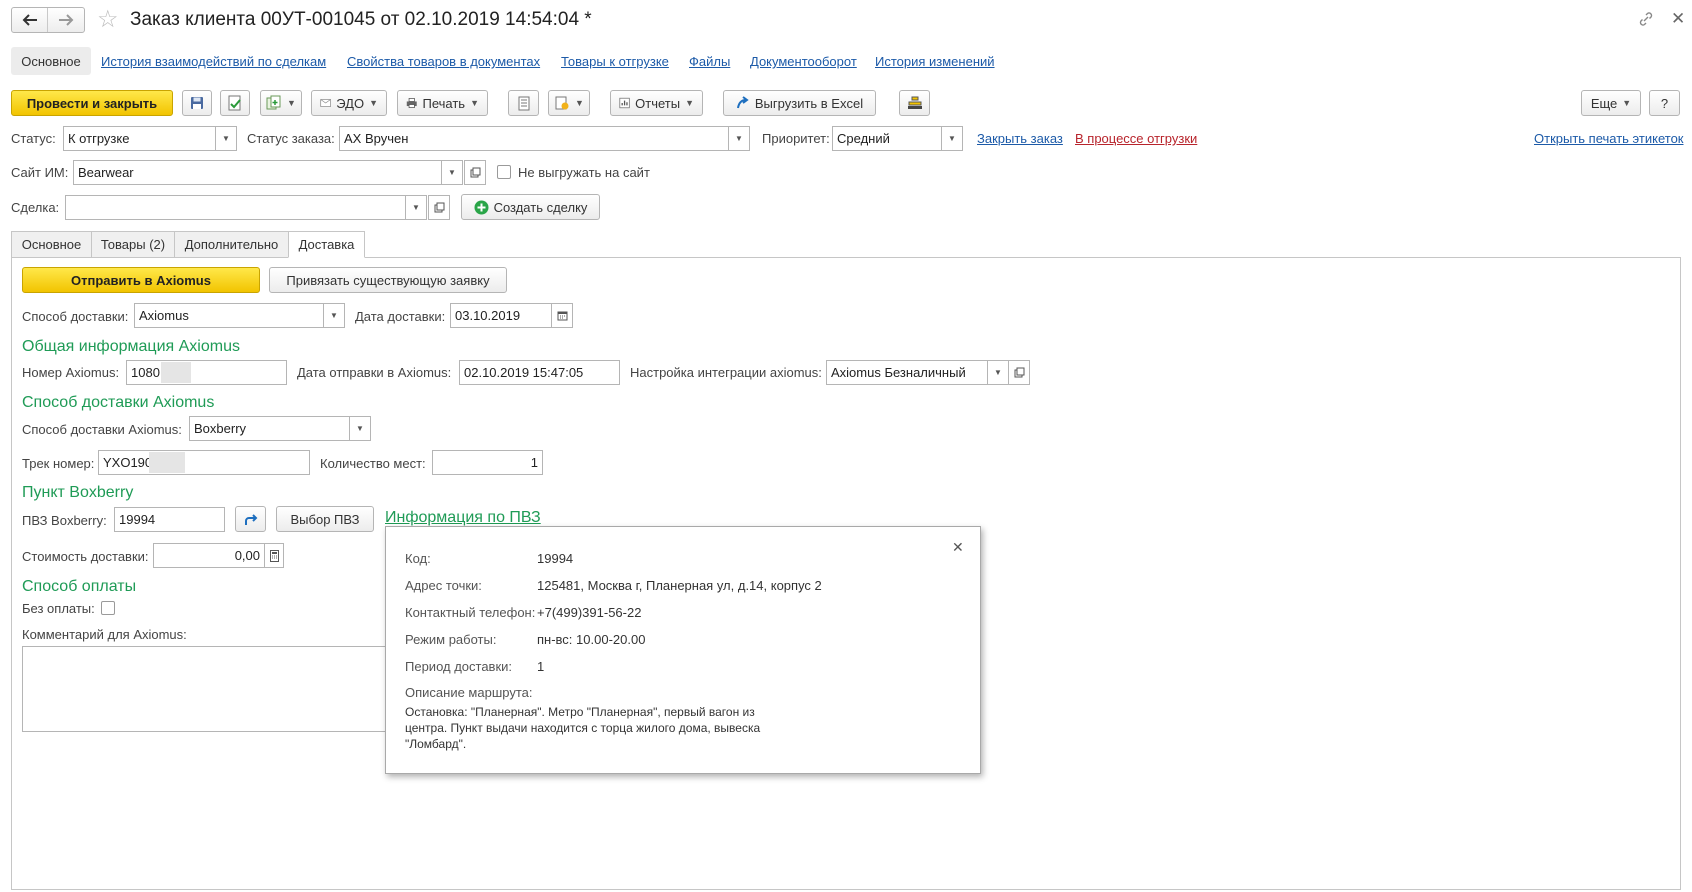 The height and width of the screenshot is (892, 1692). I want to click on edo-button: ЭДО ▼, so click(349, 103).